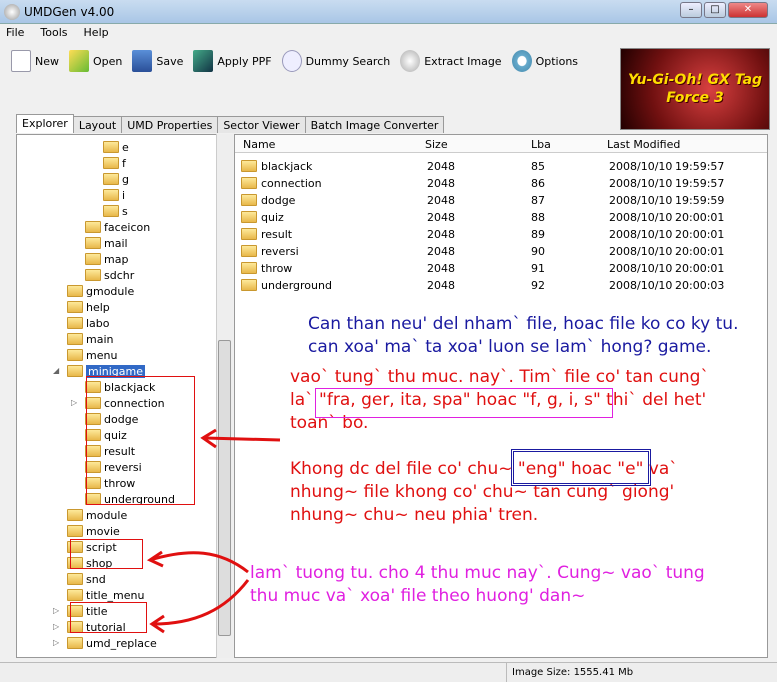  Describe the element at coordinates (201, 602) in the screenshot. I see `arrow-to-title-tutorial` at that location.